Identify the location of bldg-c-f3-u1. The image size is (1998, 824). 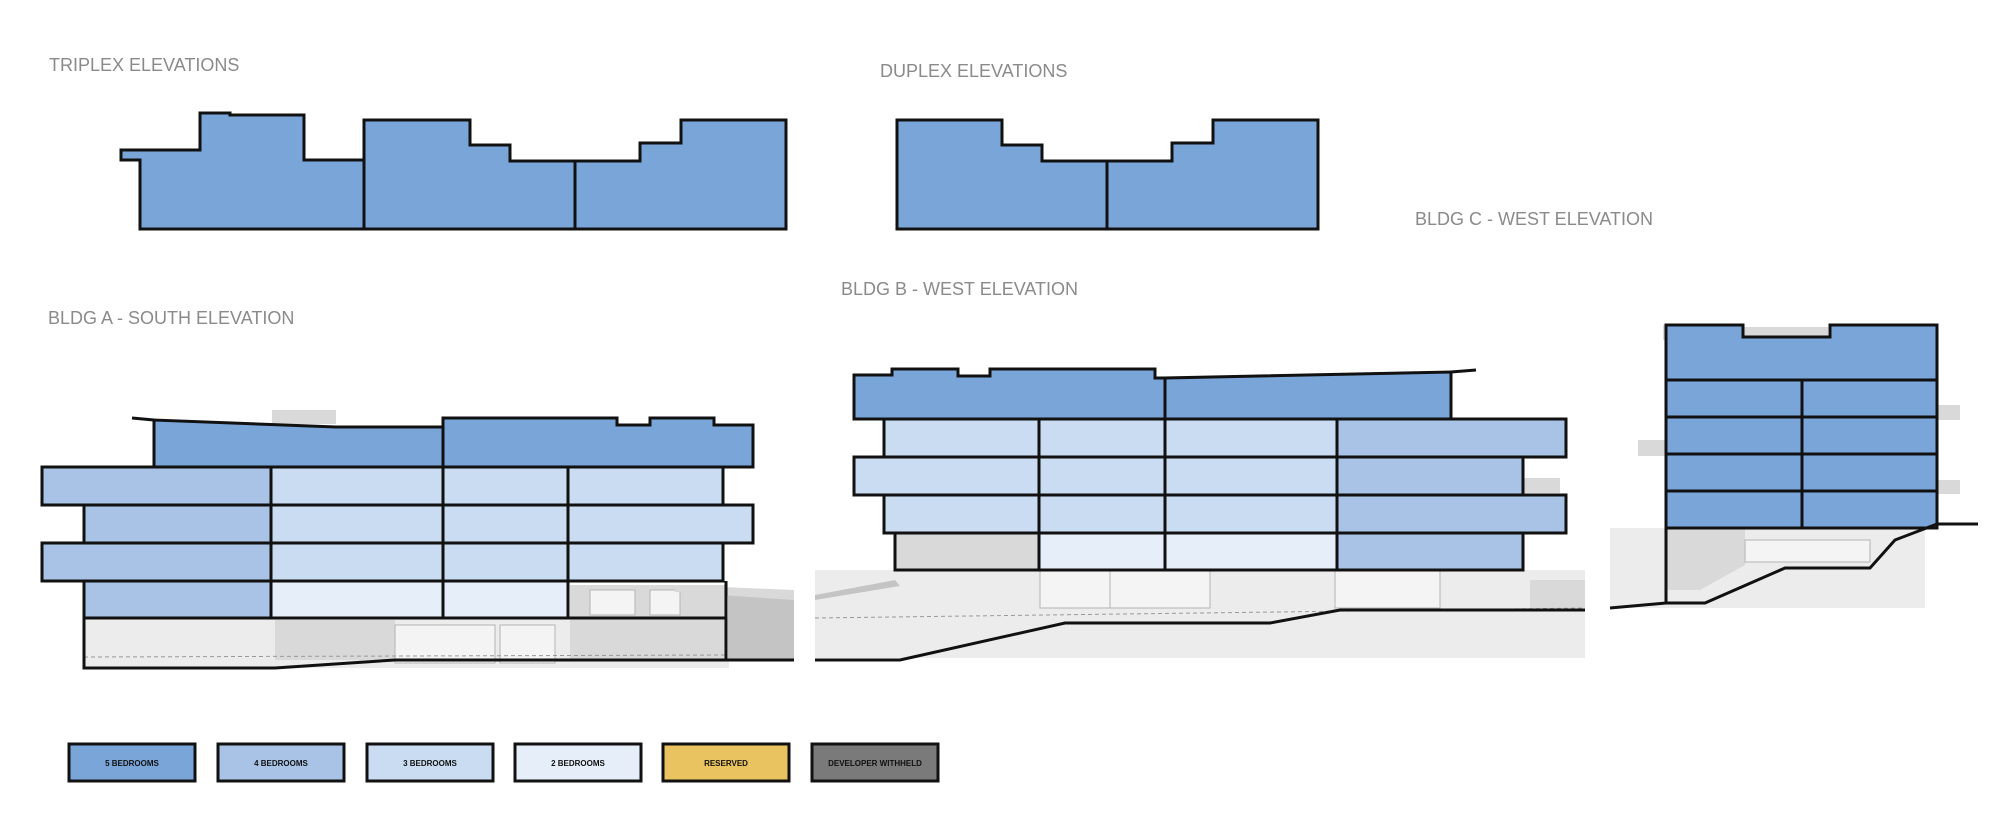
(1734, 435).